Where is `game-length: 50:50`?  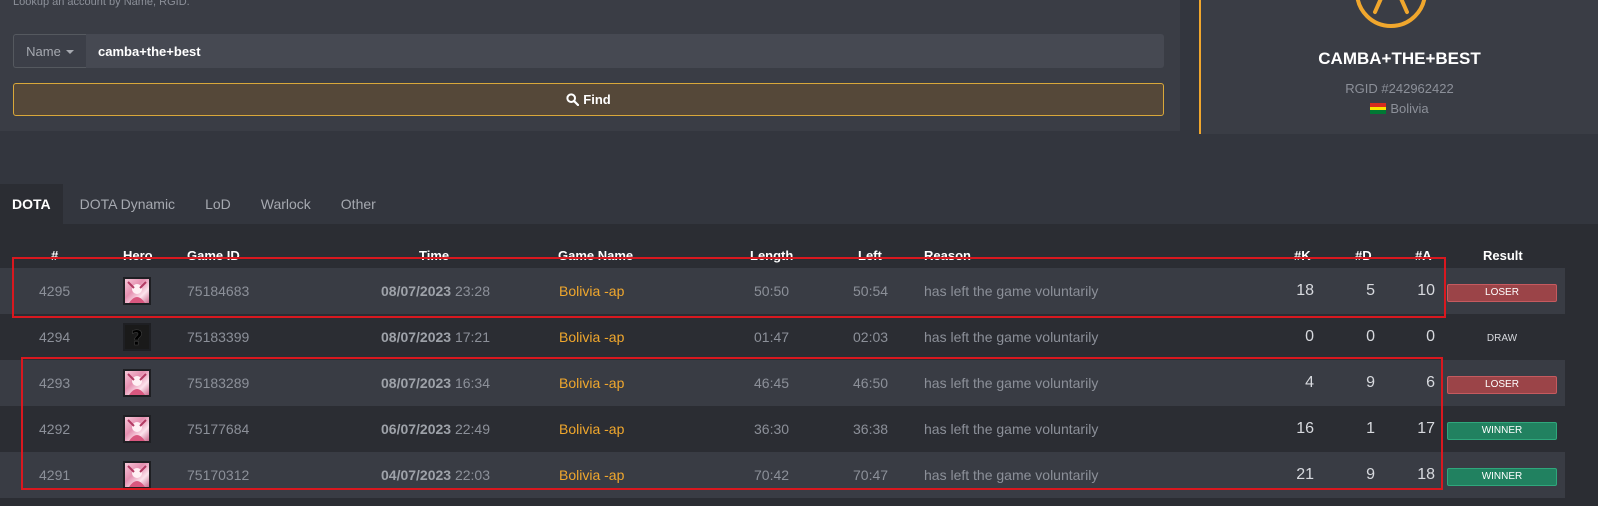 game-length: 50:50 is located at coordinates (772, 291).